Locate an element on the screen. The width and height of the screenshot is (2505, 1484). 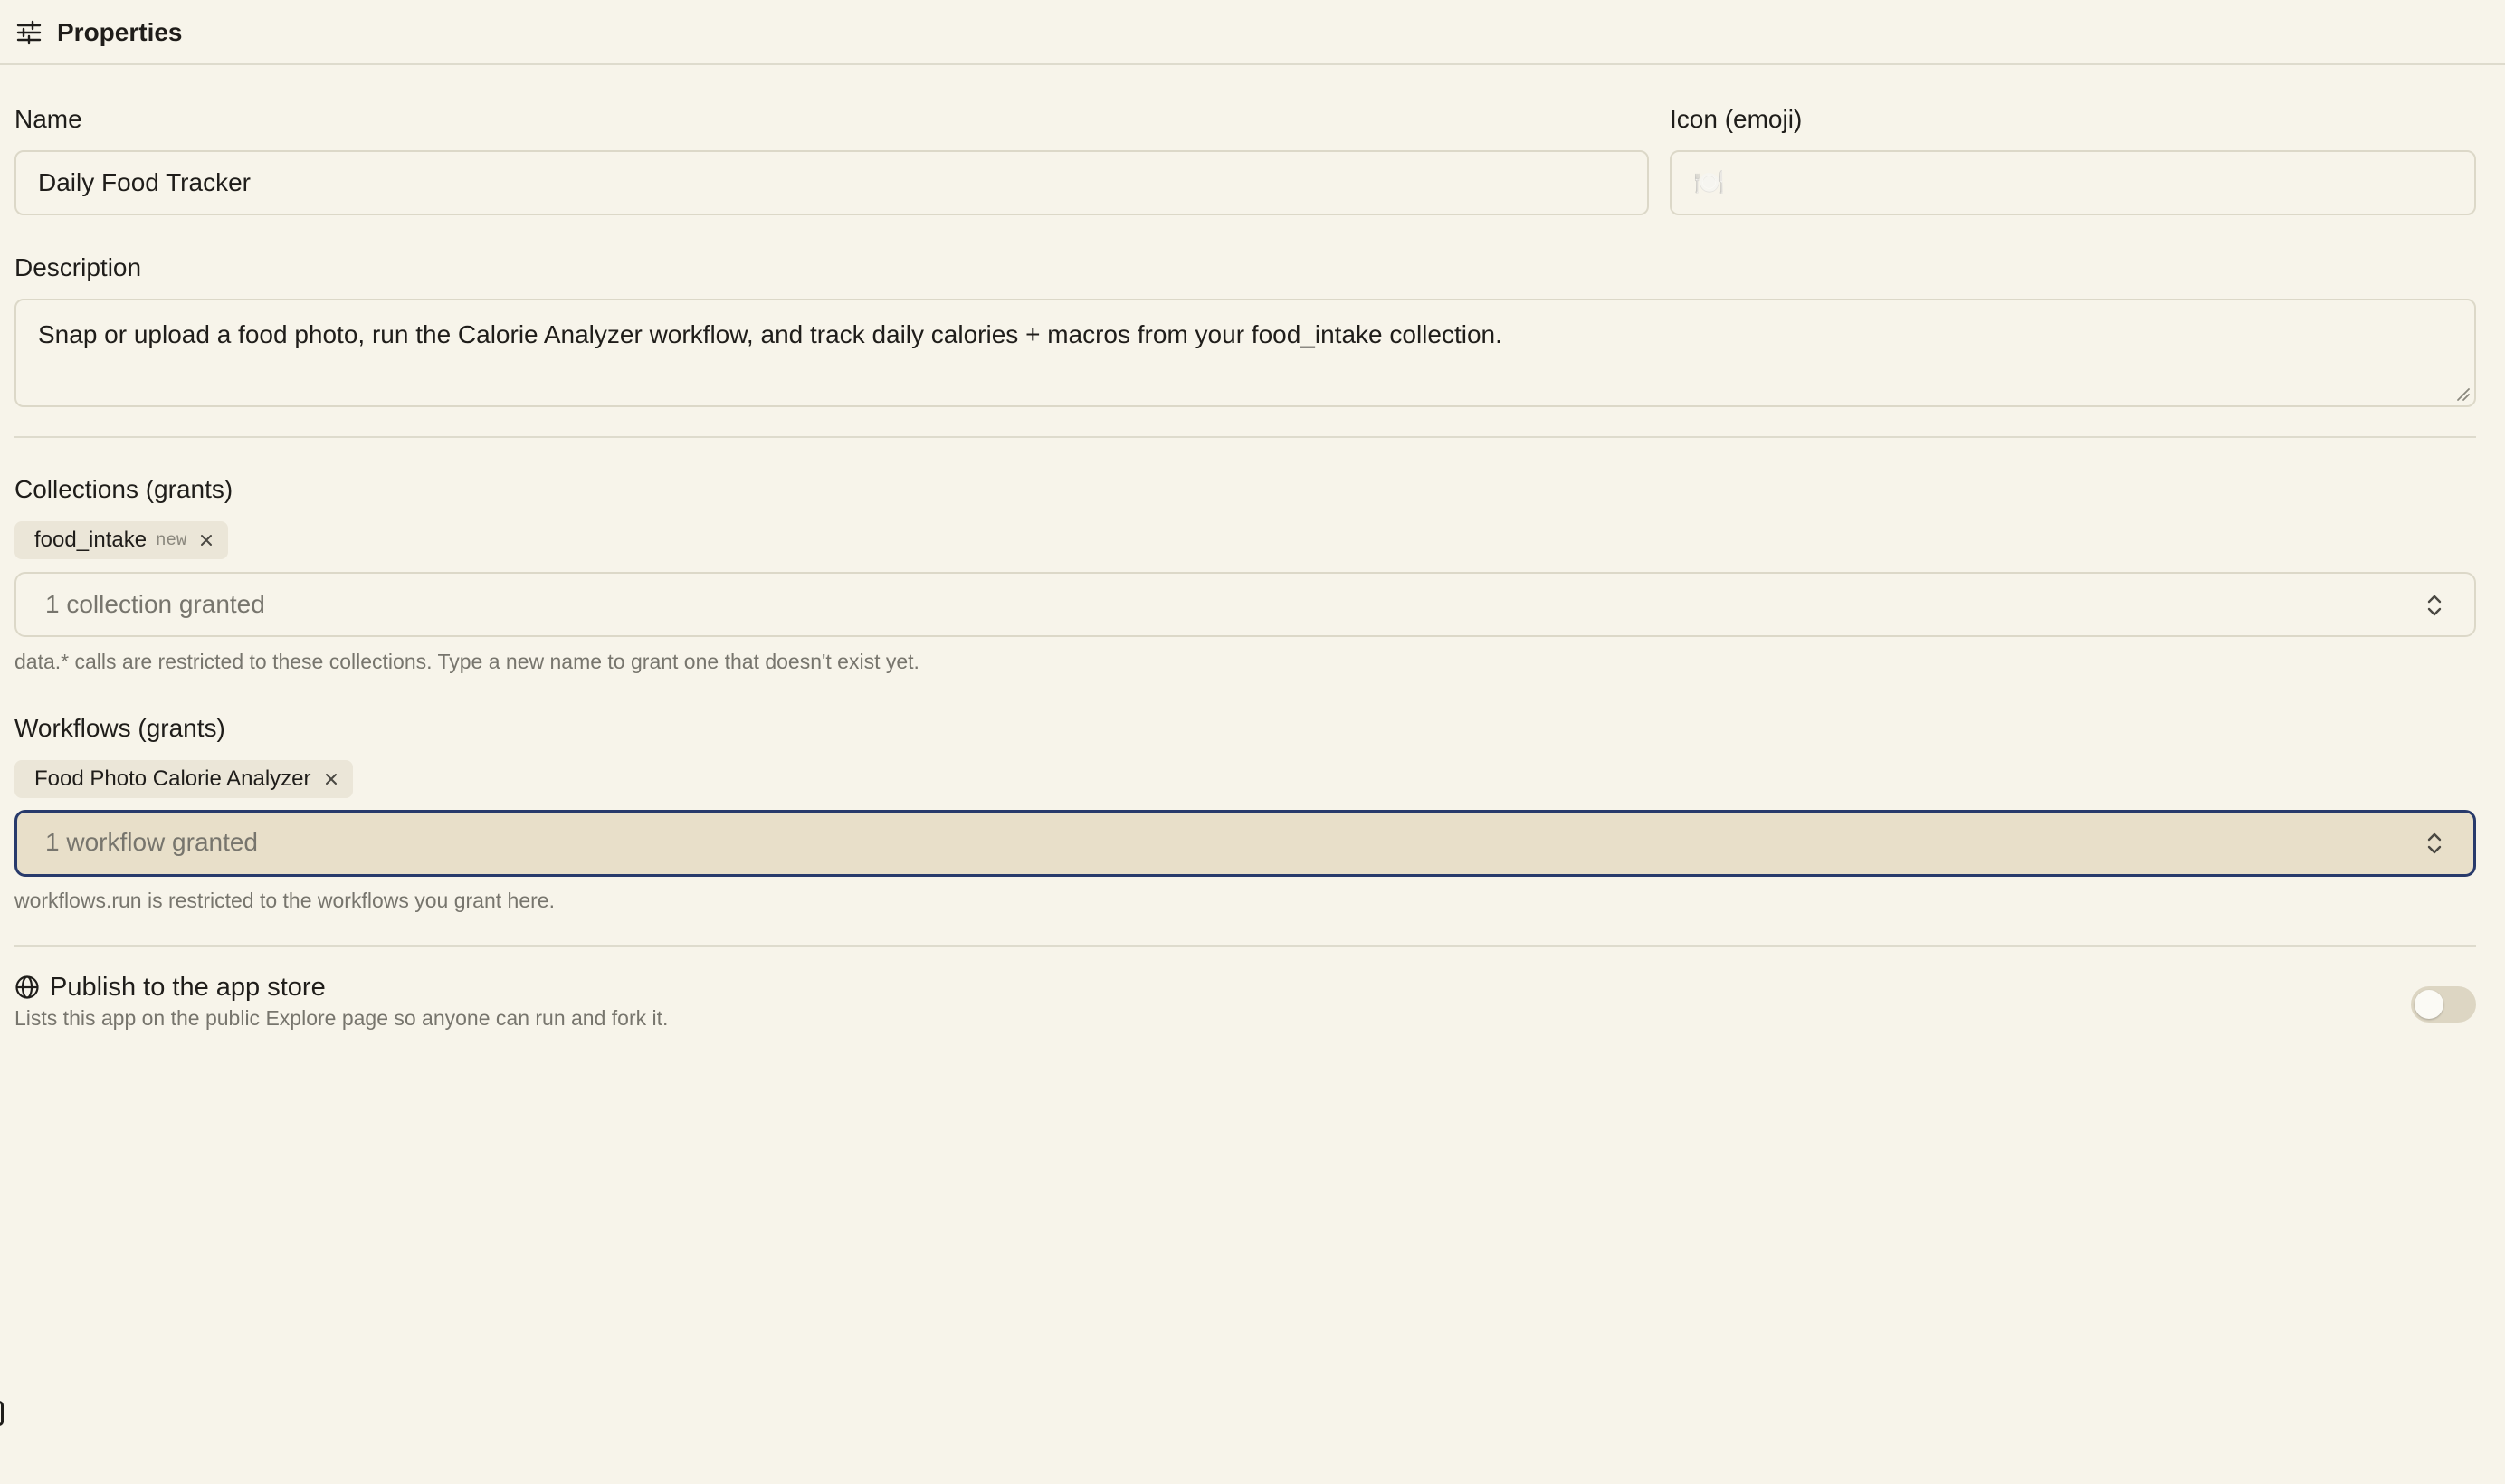
workflow-chip: Food Photo Calorie Analyzer is located at coordinates (183, 779).